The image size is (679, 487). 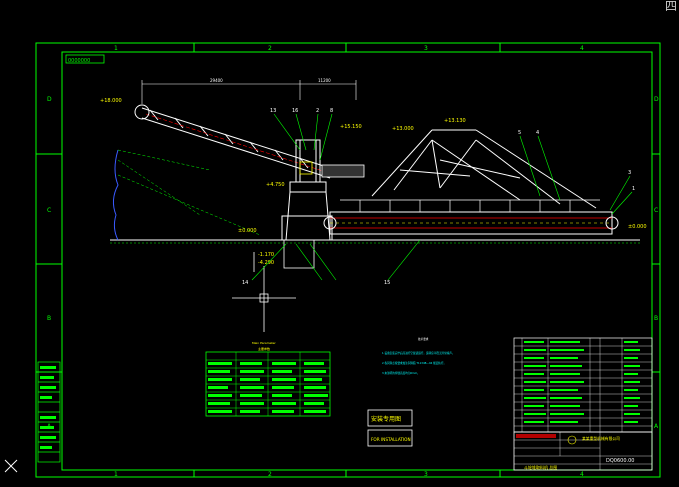 I want to click on elevation-top-left: +18.000, so click(x=111, y=101).